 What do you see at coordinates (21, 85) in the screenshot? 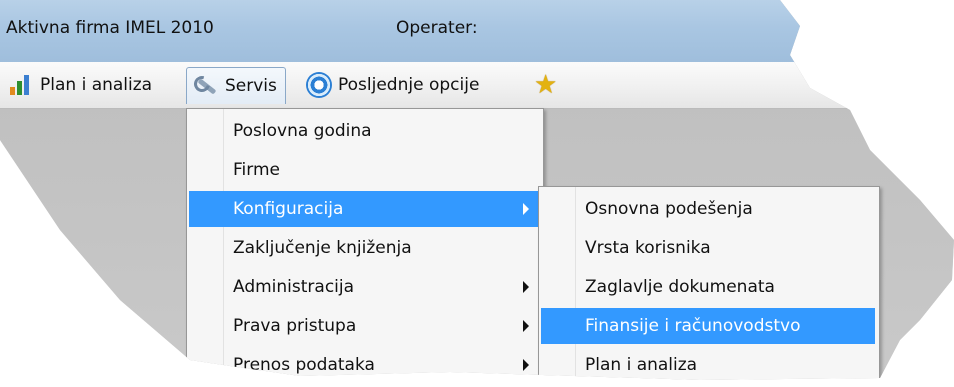
I see `bar-chart-icon` at bounding box center [21, 85].